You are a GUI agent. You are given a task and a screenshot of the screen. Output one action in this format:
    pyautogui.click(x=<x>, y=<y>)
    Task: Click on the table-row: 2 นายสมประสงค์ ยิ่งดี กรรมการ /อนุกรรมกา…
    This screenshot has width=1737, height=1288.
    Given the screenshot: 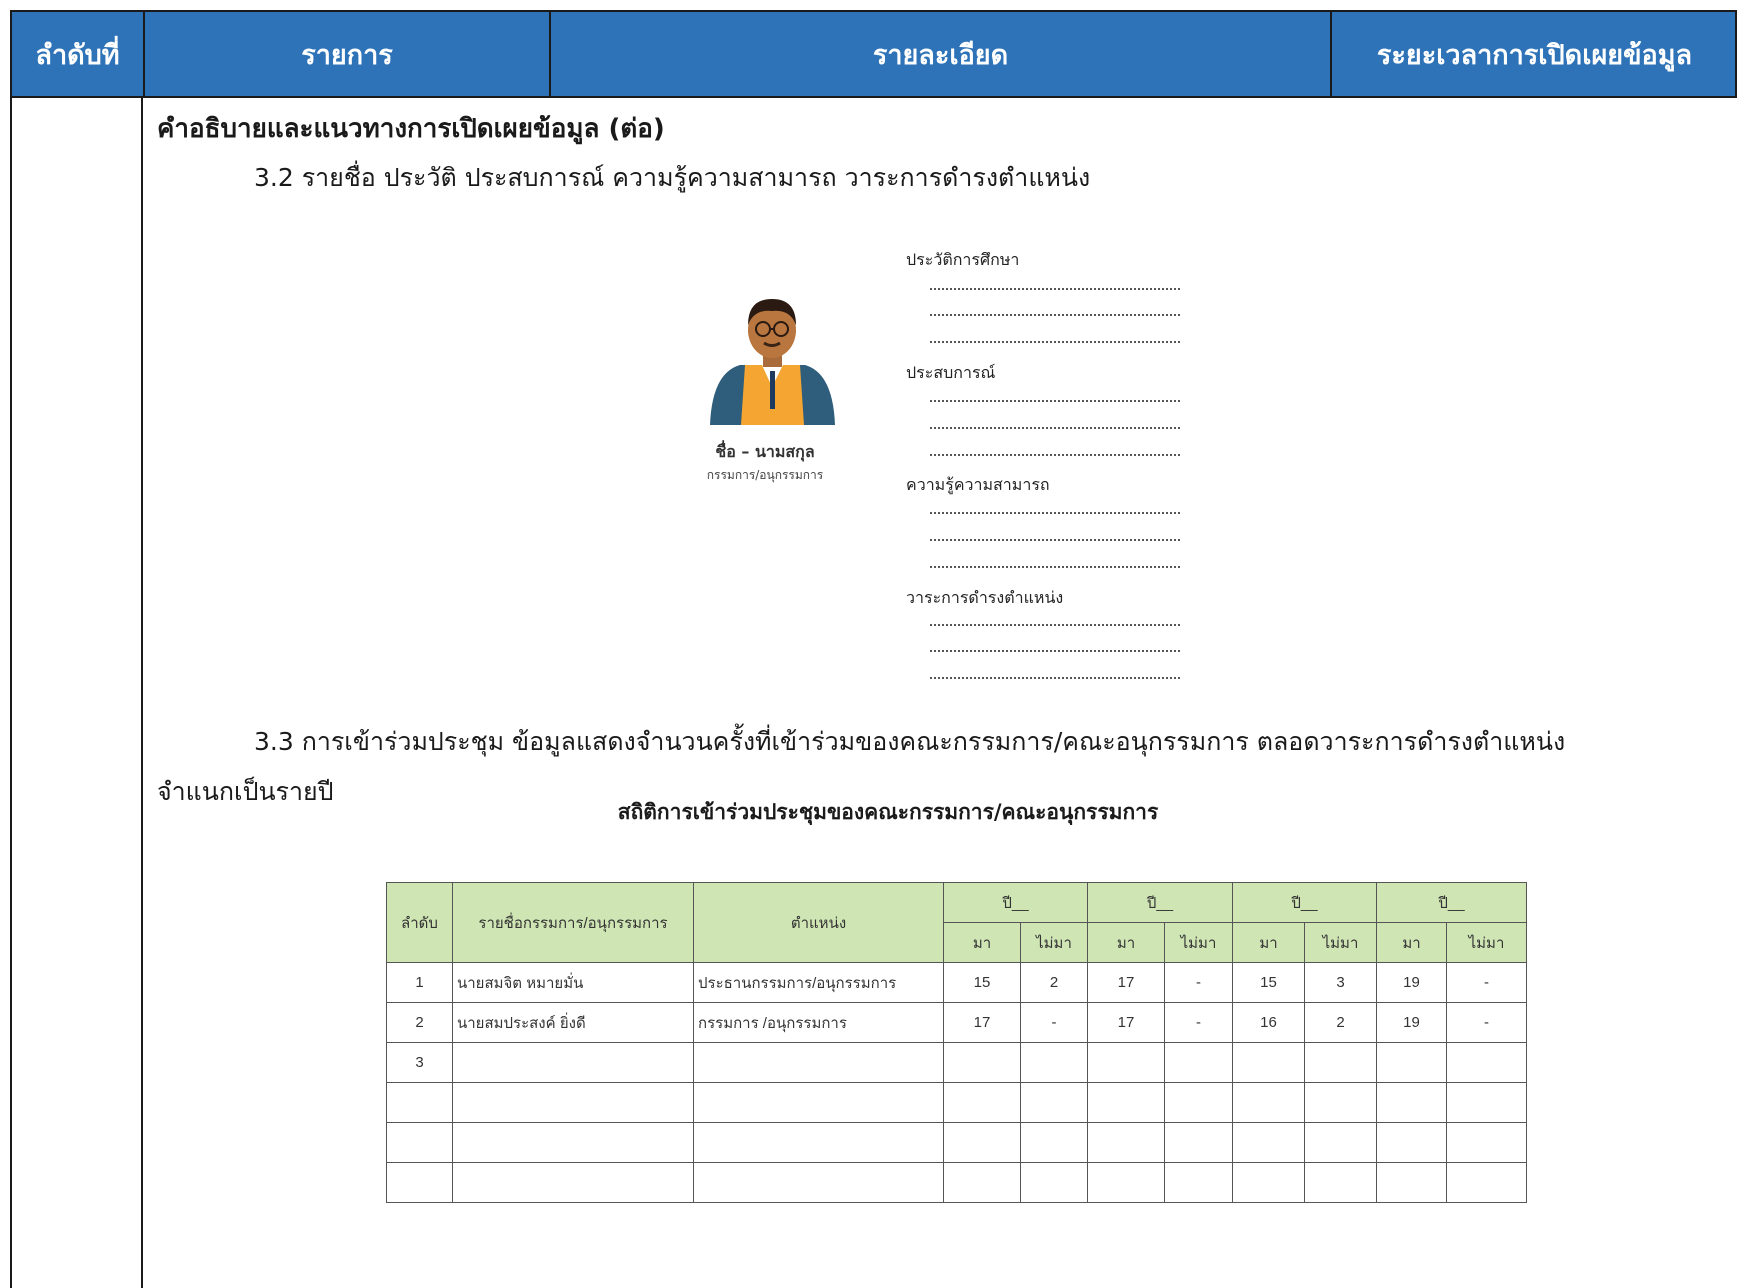 What is the action you would take?
    pyautogui.click(x=956, y=1022)
    